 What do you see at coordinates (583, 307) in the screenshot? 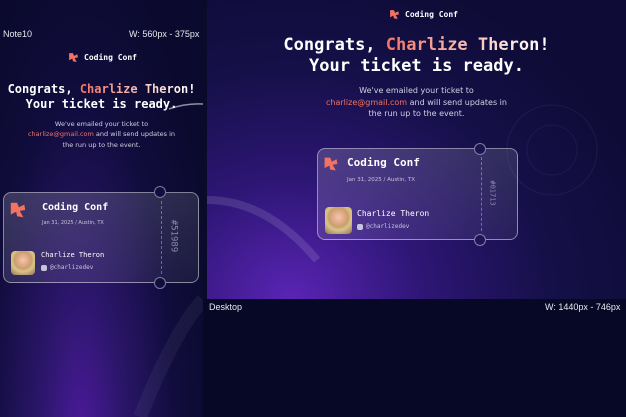
I see `size-label: W: 1440px - 746px` at bounding box center [583, 307].